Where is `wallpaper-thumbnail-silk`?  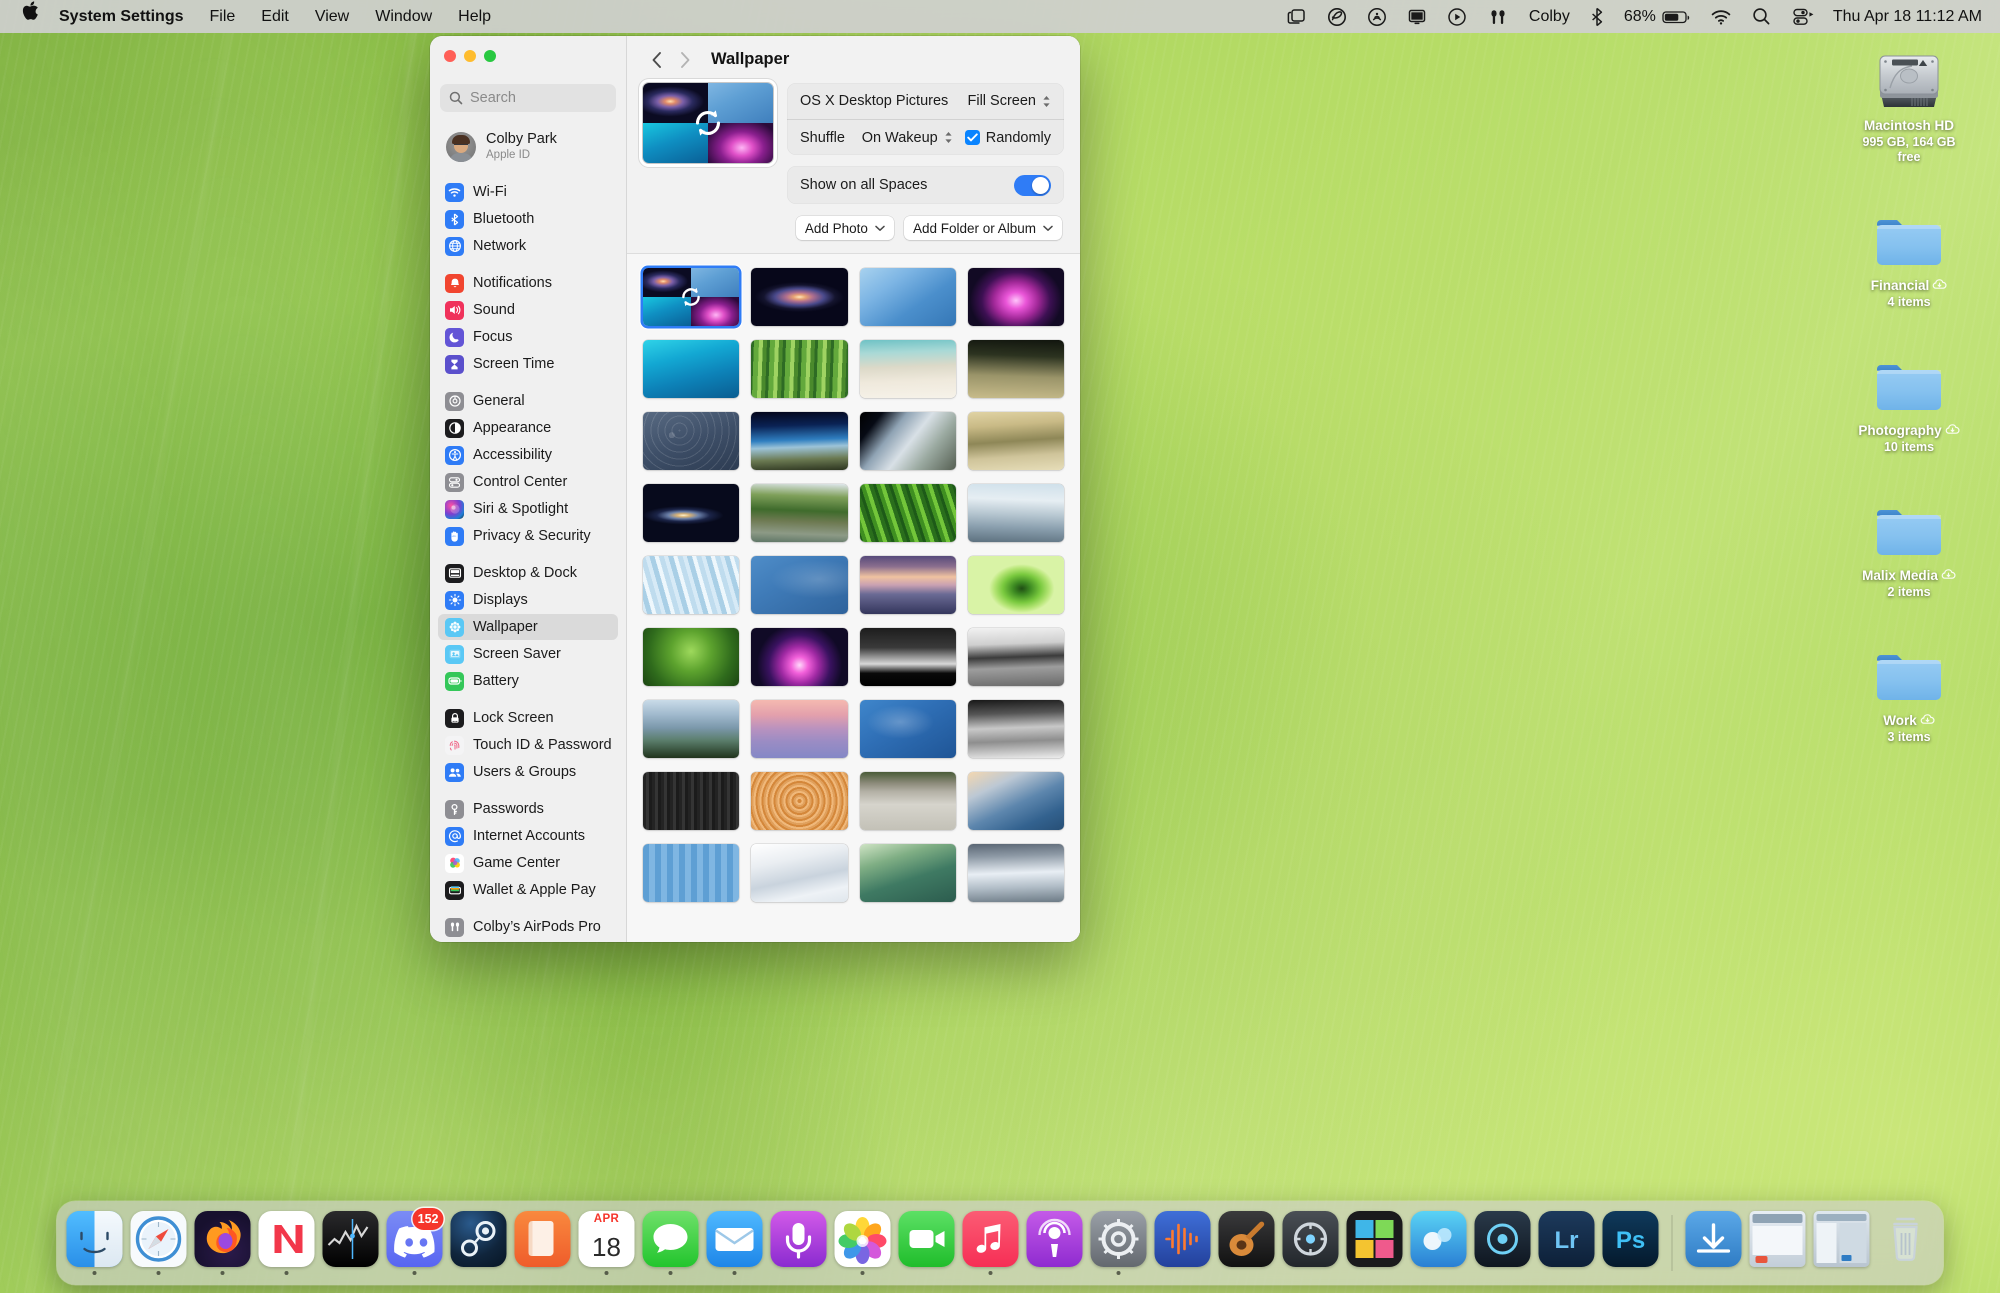
wallpaper-thumbnail-silk is located at coordinates (799, 873).